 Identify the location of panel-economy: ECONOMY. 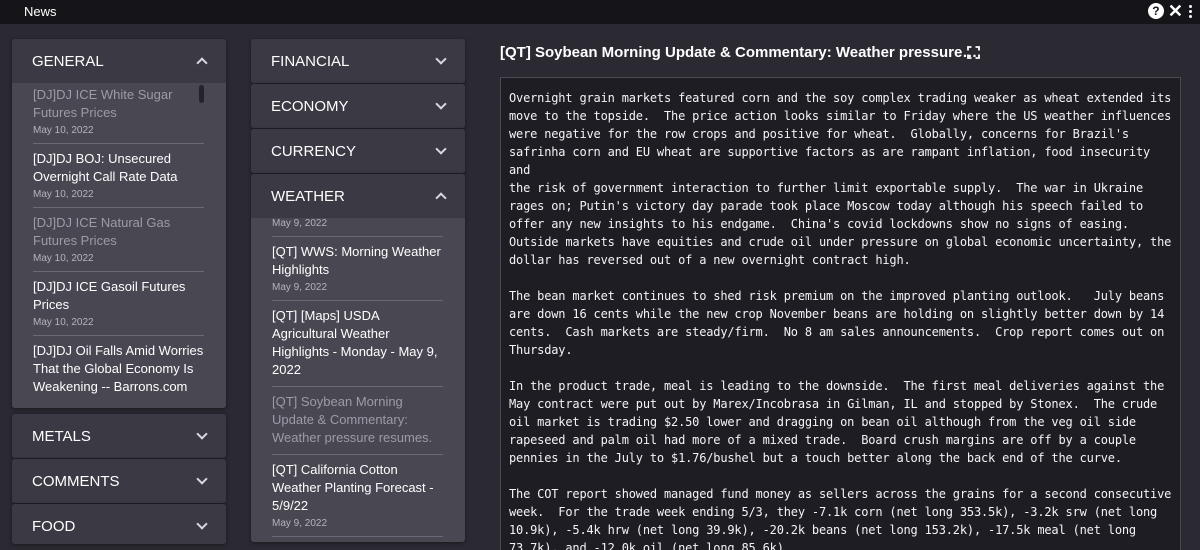
(358, 106).